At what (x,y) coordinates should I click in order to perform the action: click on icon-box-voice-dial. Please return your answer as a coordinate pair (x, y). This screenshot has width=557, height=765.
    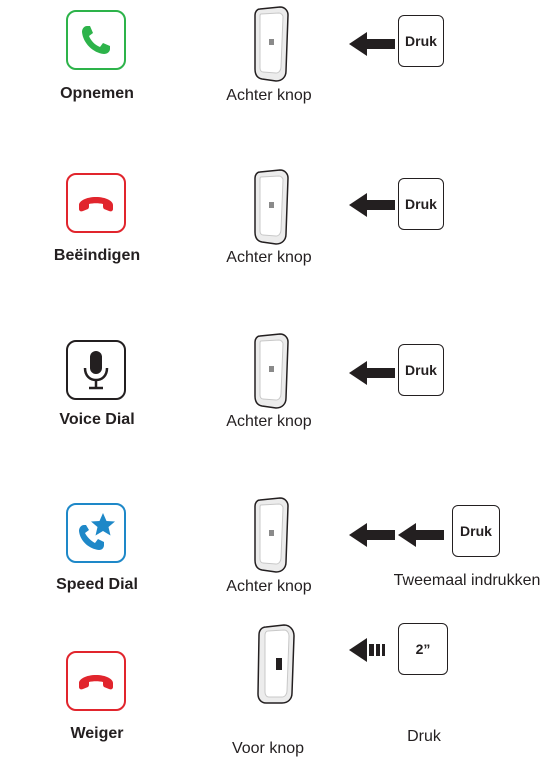
    Looking at the image, I should click on (96, 370).